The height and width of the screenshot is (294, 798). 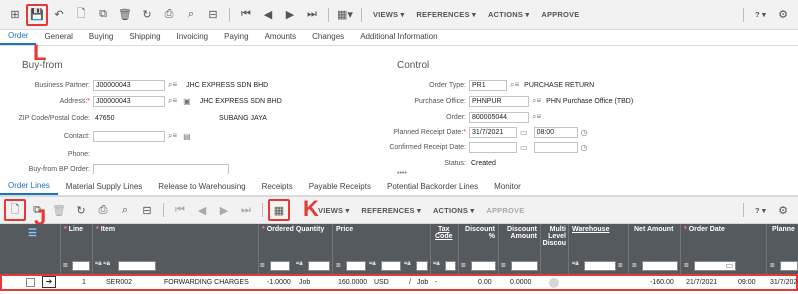 What do you see at coordinates (144, 37) in the screenshot?
I see `tab-shipping: Shipping` at bounding box center [144, 37].